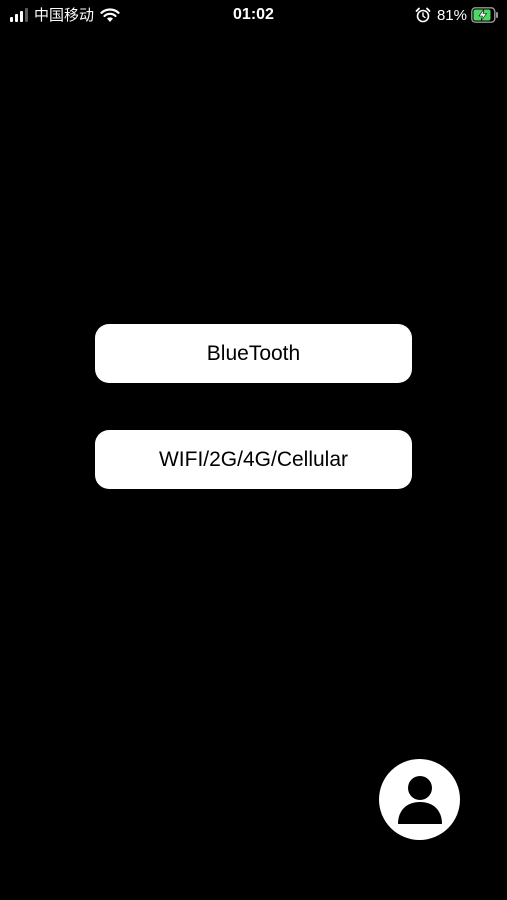 This screenshot has height=900, width=507. I want to click on status-bar: 中国移动 01:02 81%, so click(253, 15).